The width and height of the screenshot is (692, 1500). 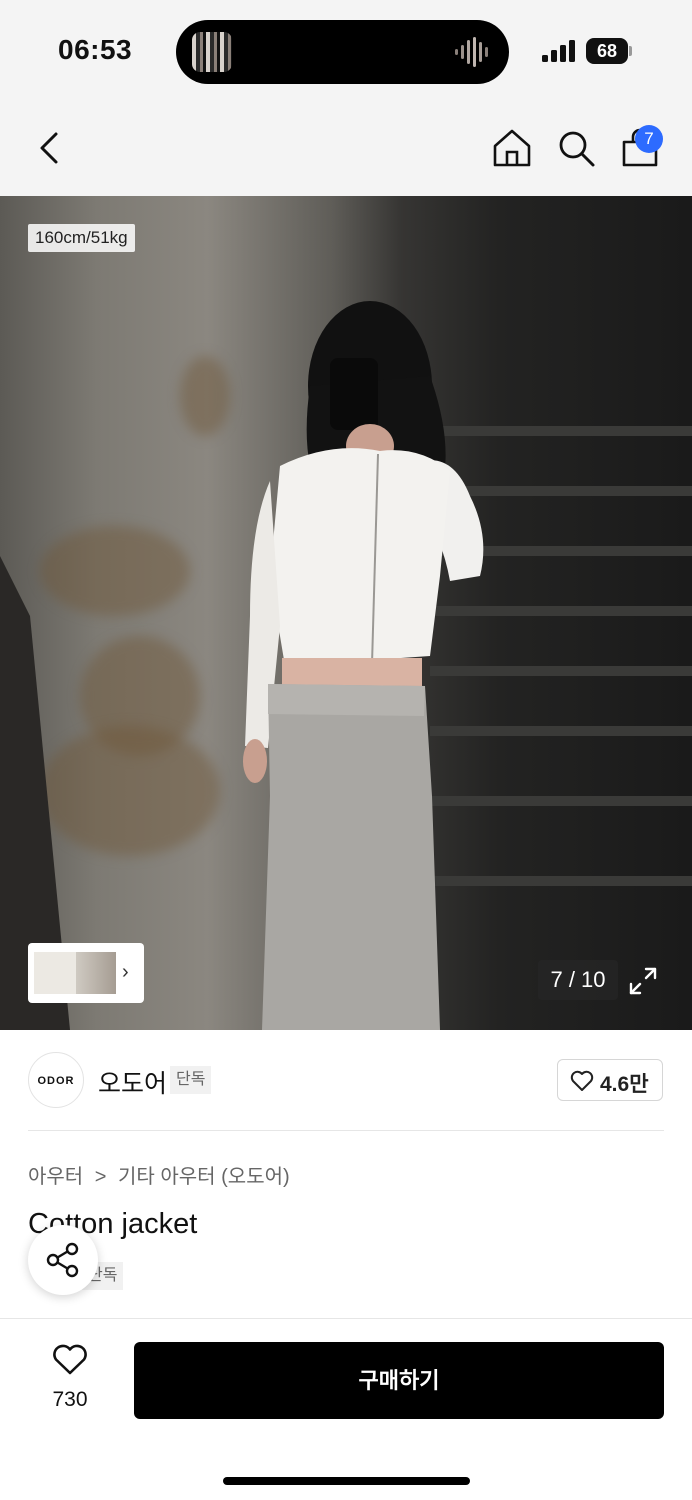 I want to click on search-icon, so click(x=576, y=148).